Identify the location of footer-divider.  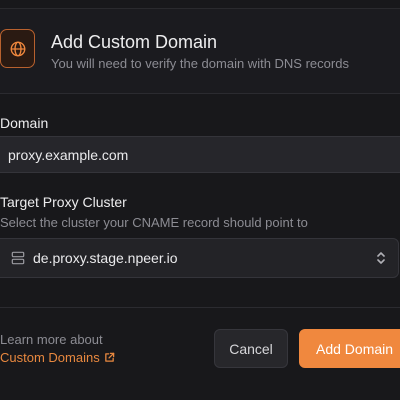
(200, 307).